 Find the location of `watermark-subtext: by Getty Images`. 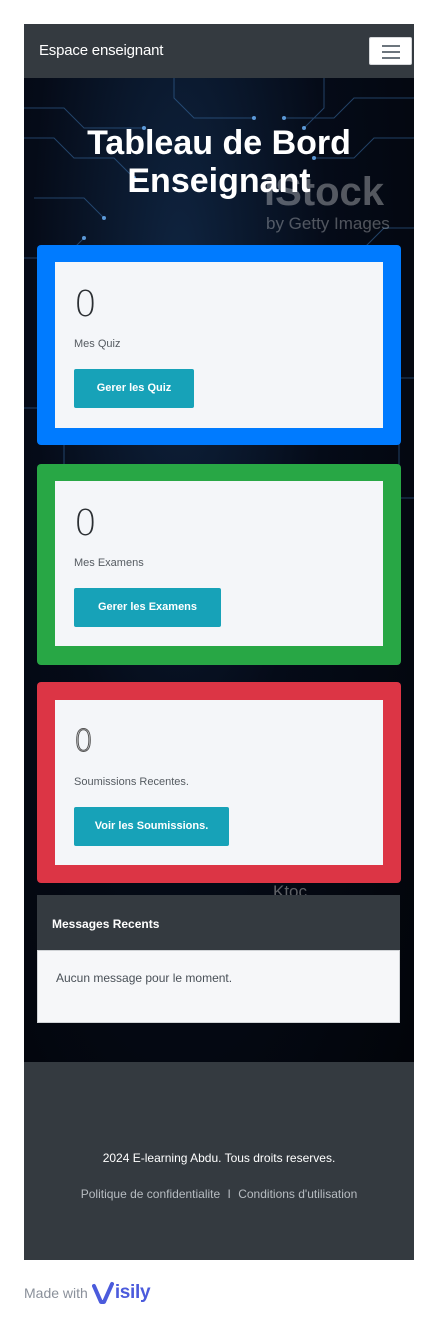

watermark-subtext: by Getty Images is located at coordinates (328, 223).